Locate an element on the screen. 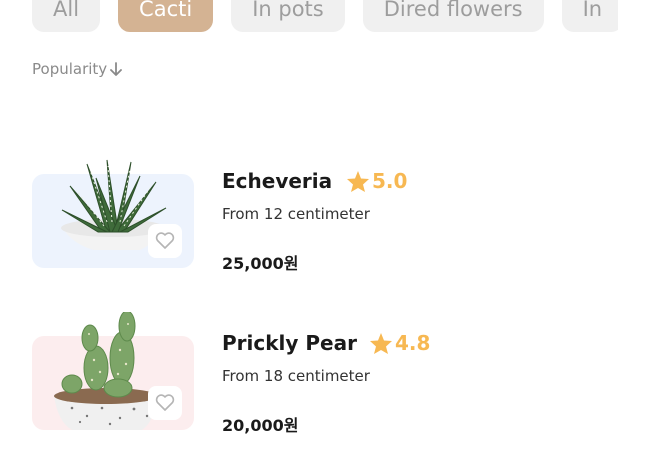 This screenshot has width=650, height=450. product-price: 25,000원 is located at coordinates (260, 263).